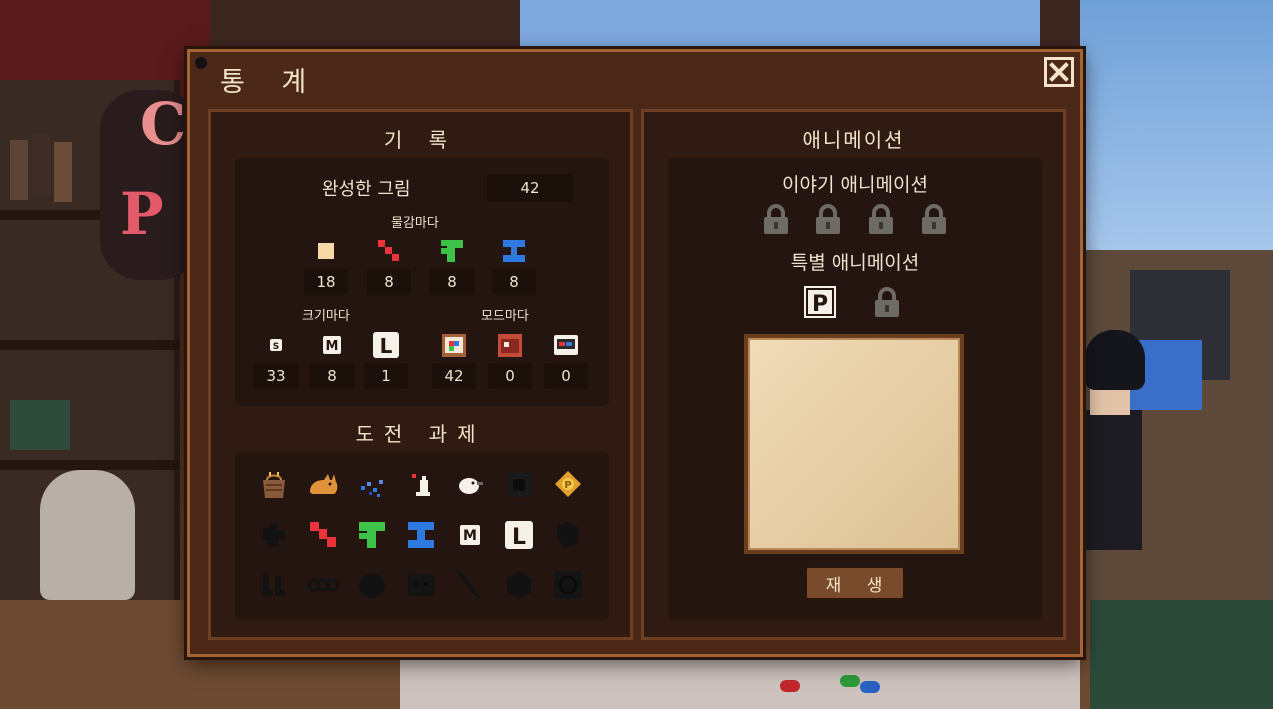 This screenshot has height=709, width=1273. What do you see at coordinates (568, 535) in the screenshot?
I see `locked-shape-achievement-icon` at bounding box center [568, 535].